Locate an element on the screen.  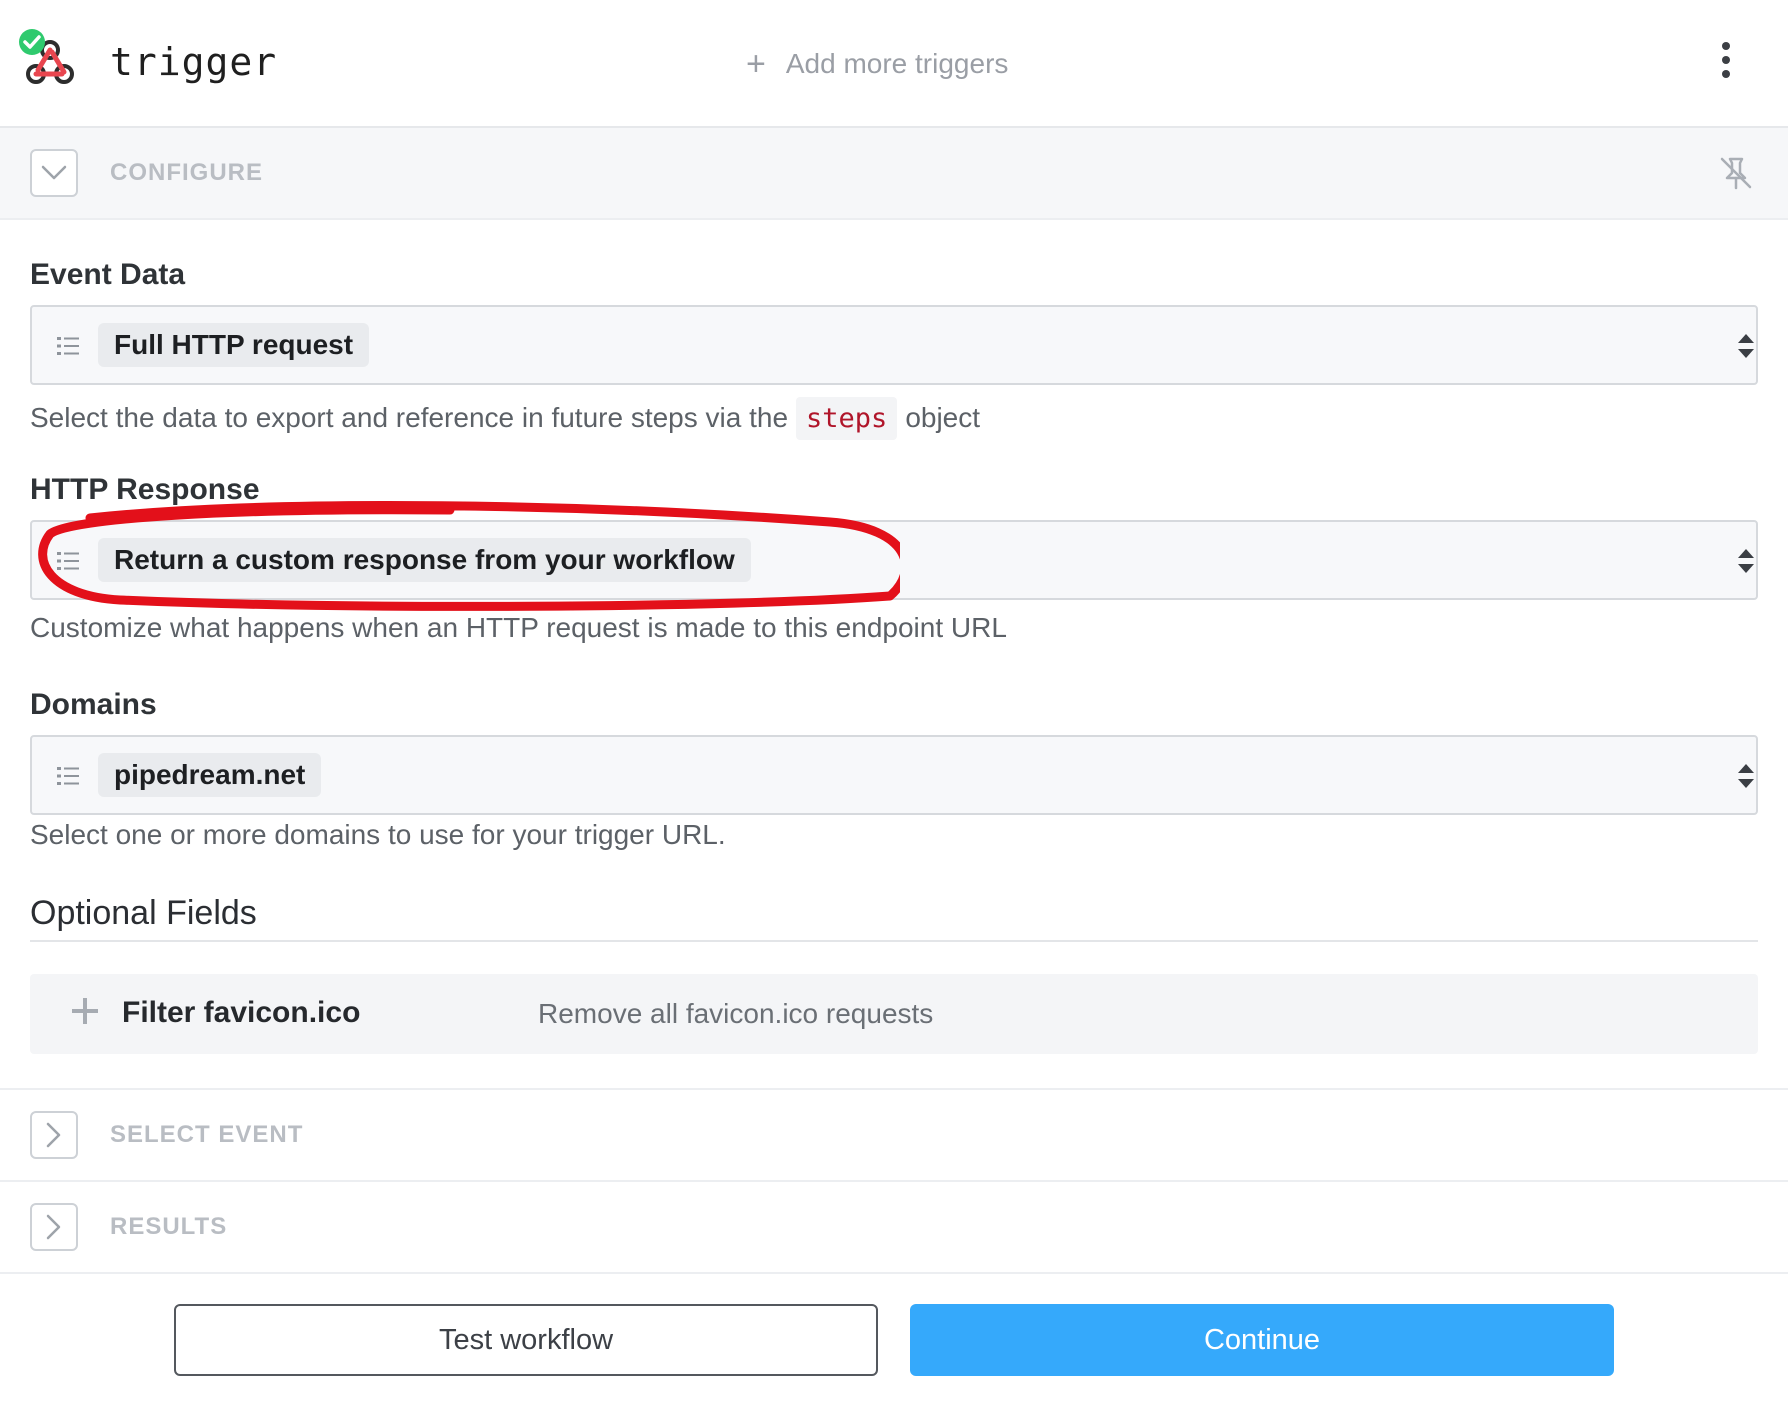
collapse-configure-toggle is located at coordinates (54, 173).